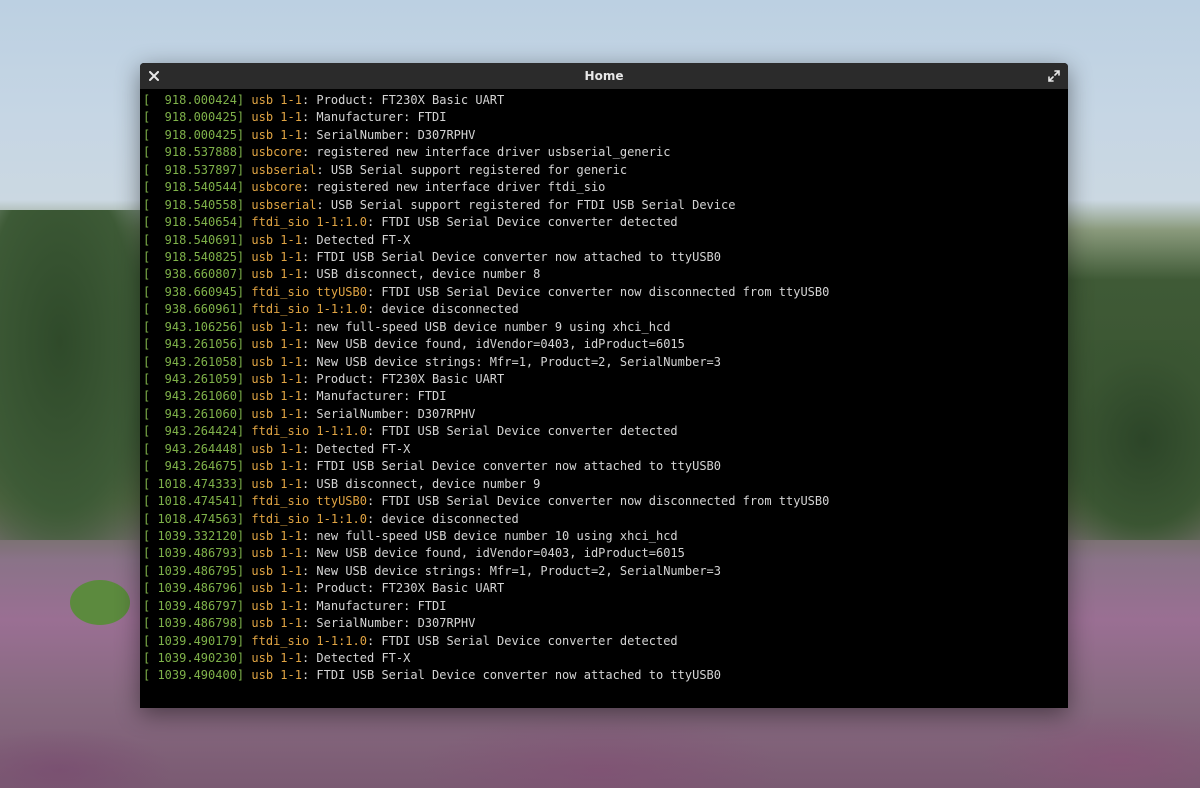  What do you see at coordinates (194, 379) in the screenshot?
I see `log-timestamp: [ 943.261059]` at bounding box center [194, 379].